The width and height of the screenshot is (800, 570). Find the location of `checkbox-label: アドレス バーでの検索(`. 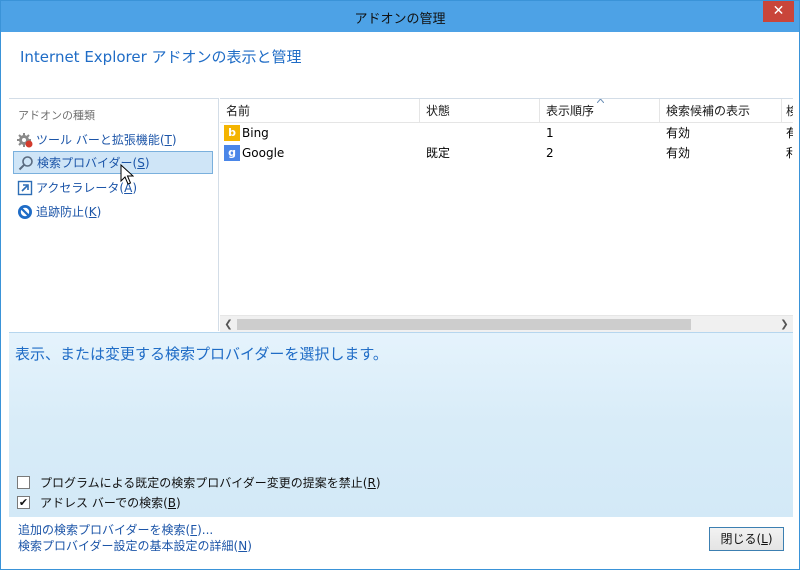

checkbox-label: アドレス バーでの検索( is located at coordinates (104, 503).